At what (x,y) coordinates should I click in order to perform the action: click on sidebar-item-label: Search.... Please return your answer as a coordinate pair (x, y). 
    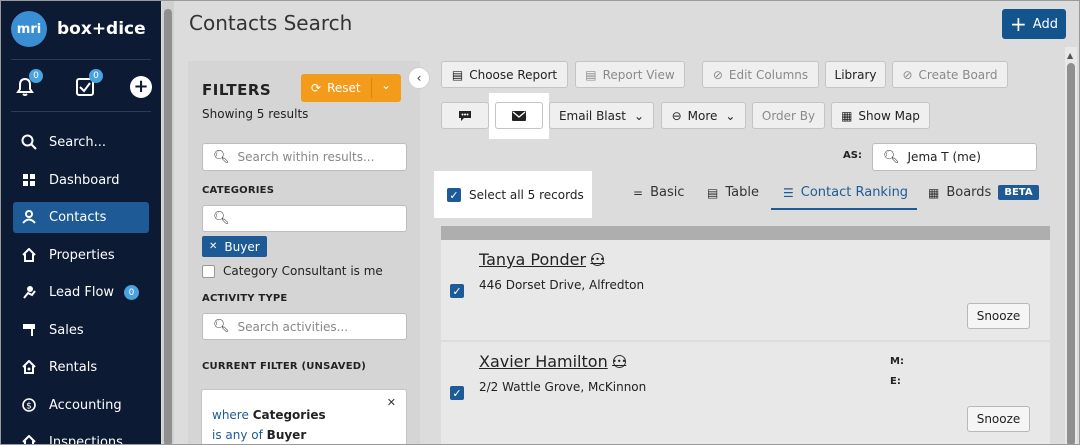
    Looking at the image, I should click on (78, 142).